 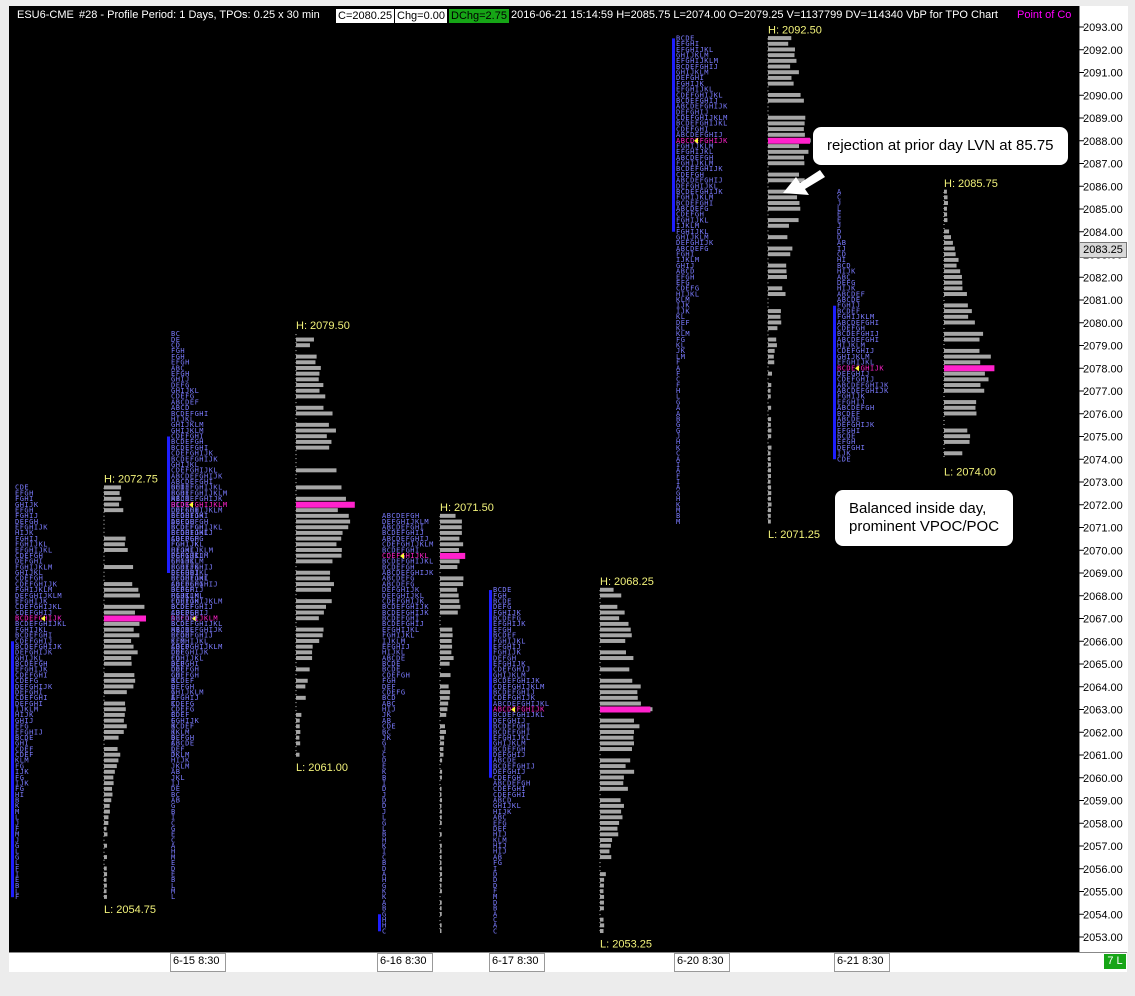 I want to click on y-tick-label: 2084.00, so click(x=1103, y=233).